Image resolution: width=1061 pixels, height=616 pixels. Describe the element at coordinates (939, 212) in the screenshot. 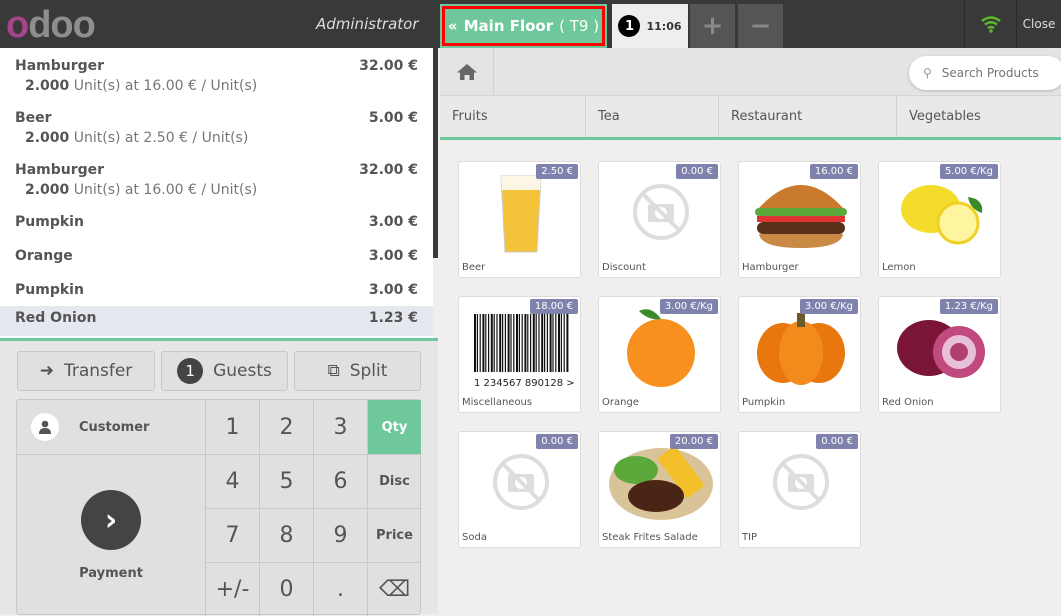

I see `lemon-icon` at that location.